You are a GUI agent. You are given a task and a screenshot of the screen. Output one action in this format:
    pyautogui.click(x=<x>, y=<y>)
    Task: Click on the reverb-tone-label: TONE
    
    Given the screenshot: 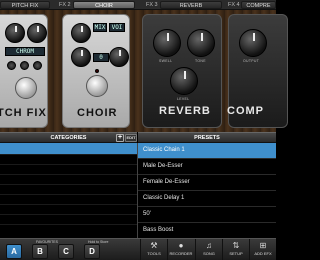 What is the action you would take?
    pyautogui.click(x=200, y=61)
    